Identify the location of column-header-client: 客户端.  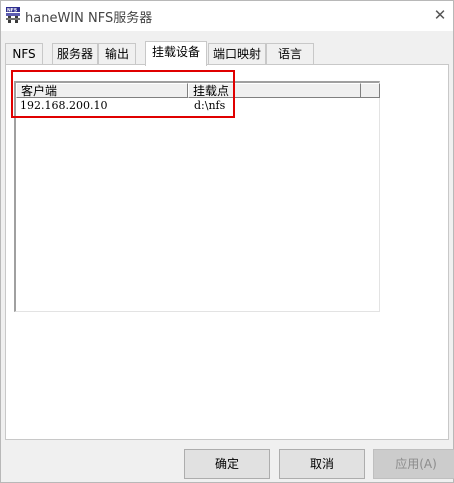
(102, 90).